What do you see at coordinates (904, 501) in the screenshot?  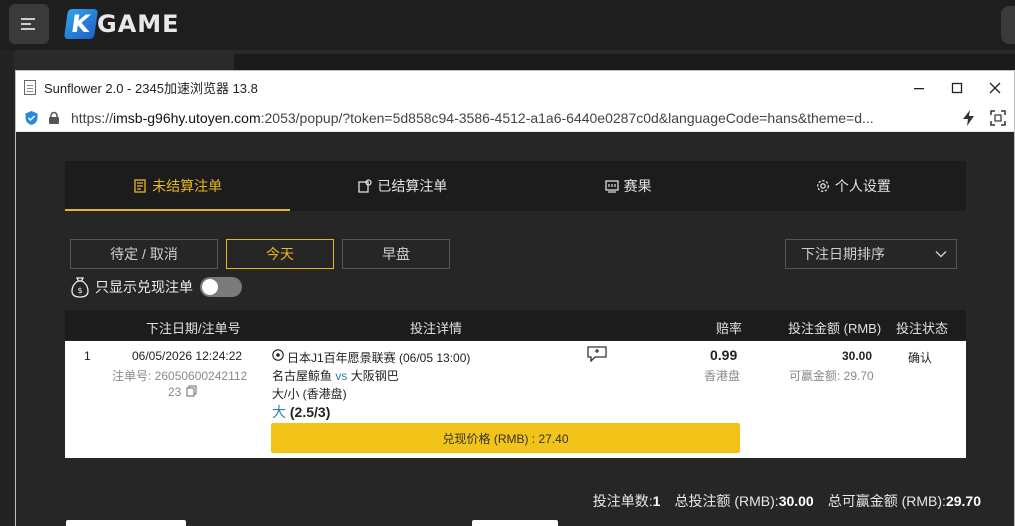 I see `summary-total-win: 总可赢金额 (RMB):29.70` at bounding box center [904, 501].